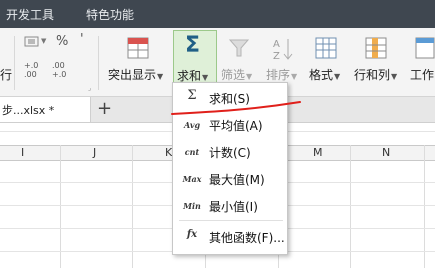 This screenshot has width=435, height=268. What do you see at coordinates (386, 152) in the screenshot?
I see `column-header-n: N` at bounding box center [386, 152].